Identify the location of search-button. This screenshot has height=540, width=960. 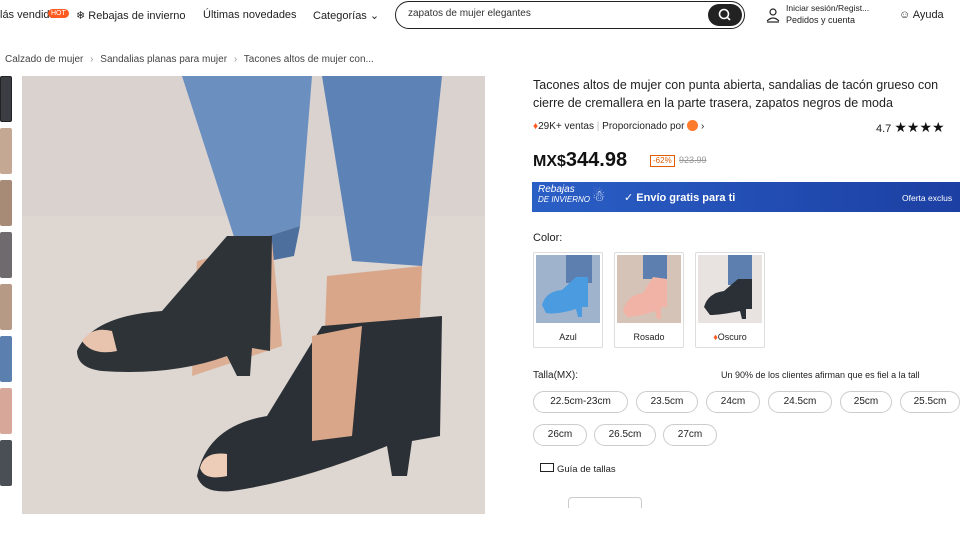
(725, 15).